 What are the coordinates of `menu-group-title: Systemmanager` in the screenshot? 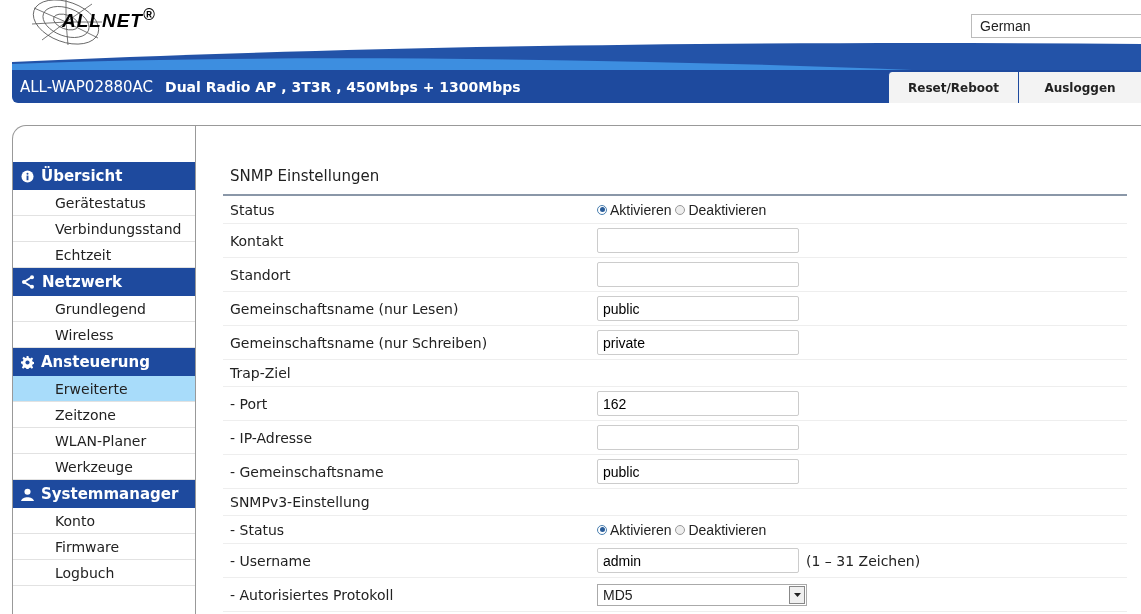 It's located at (110, 494).